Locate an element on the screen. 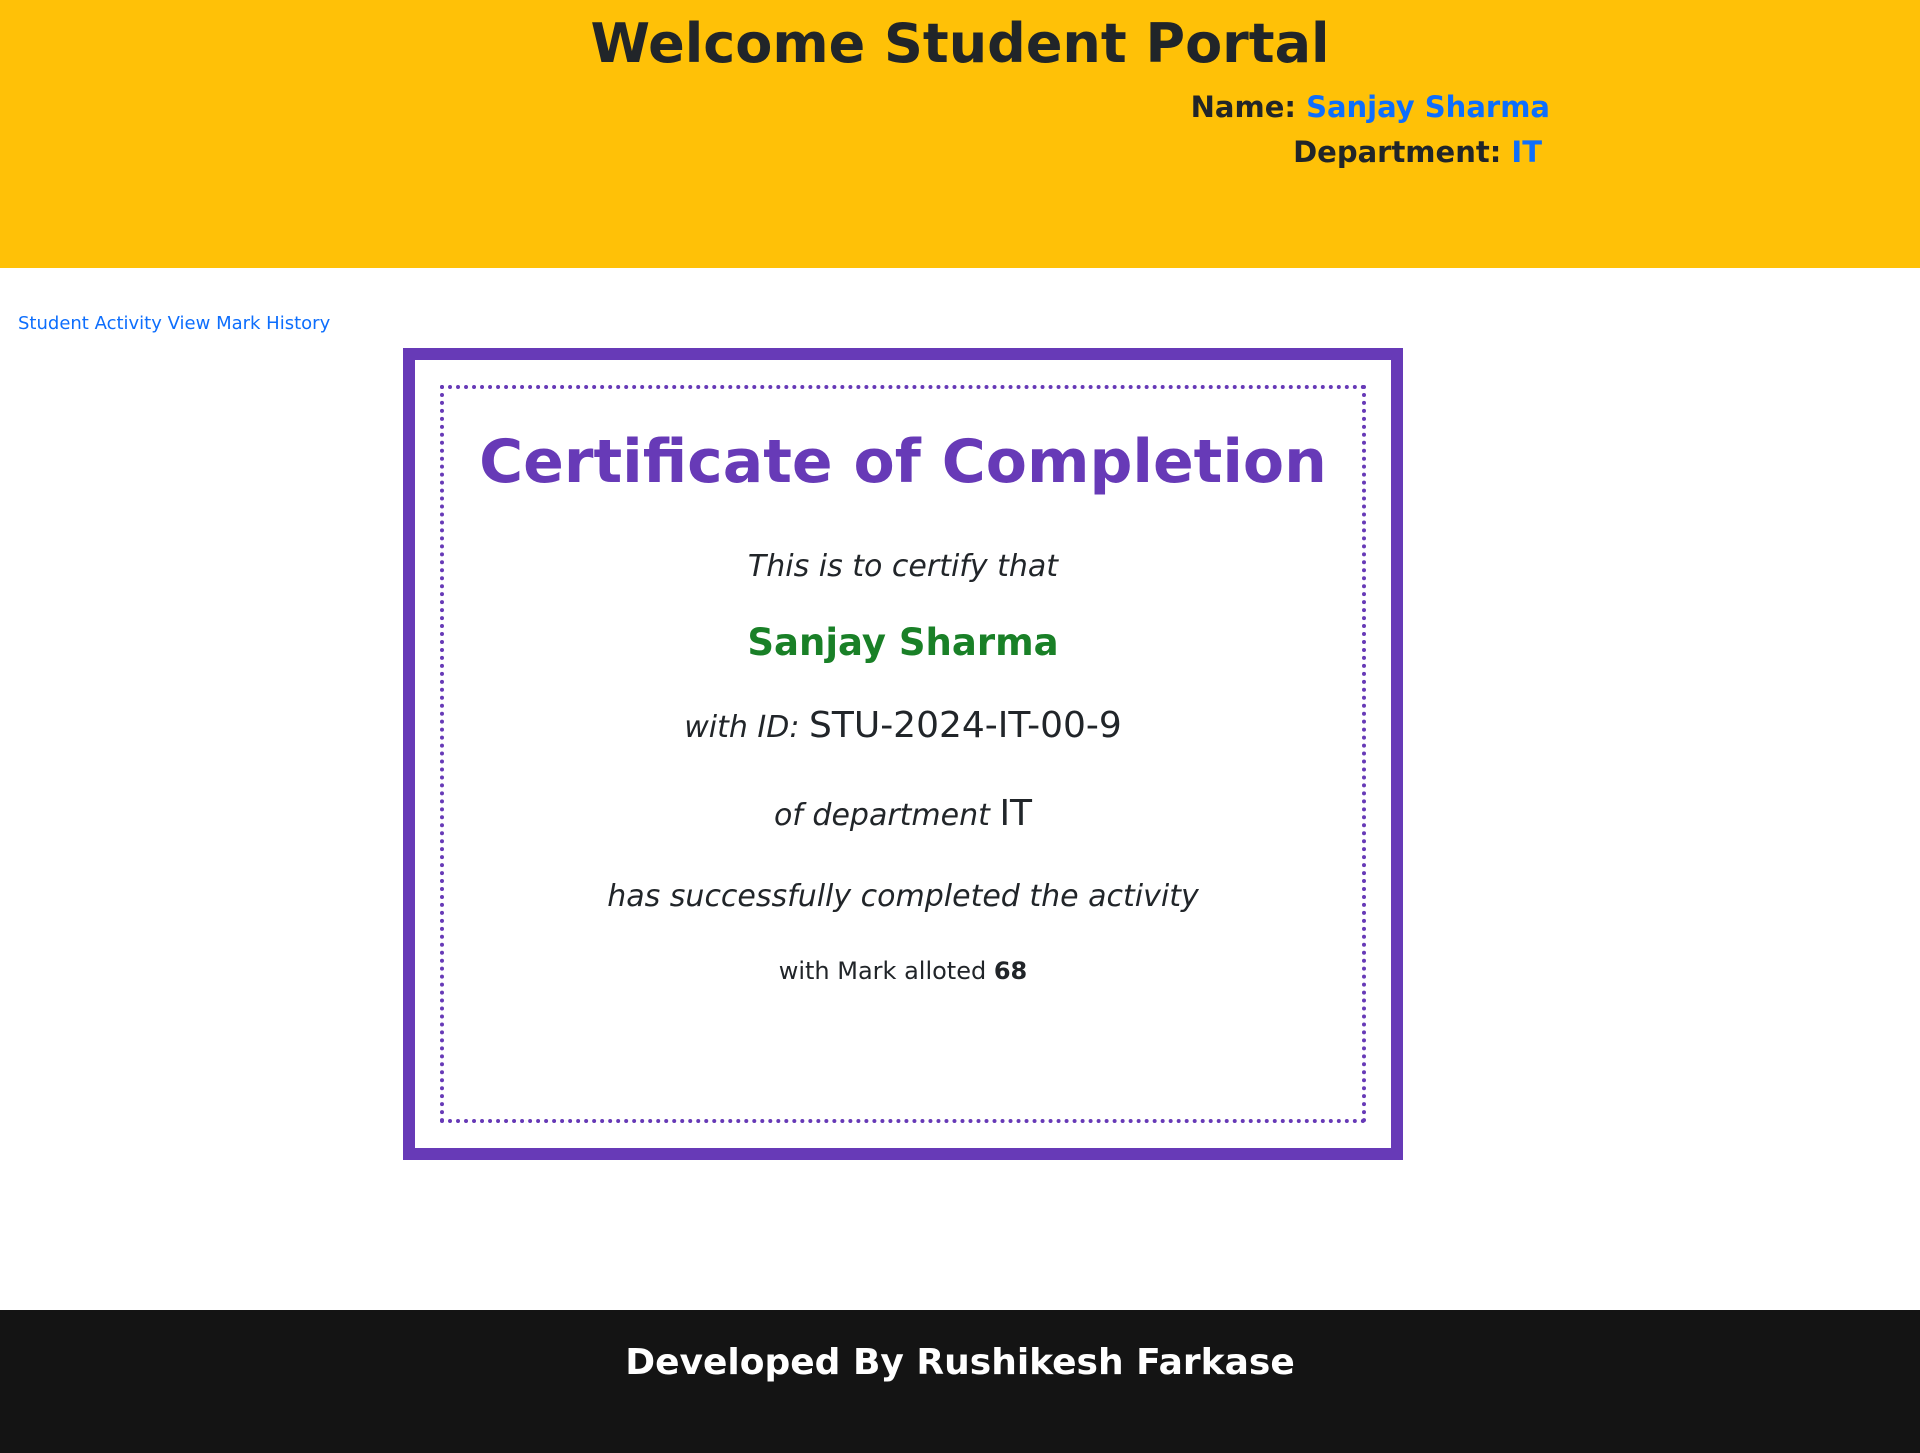 Image resolution: width=1920 pixels, height=1453 pixels. certificate-student-name: Sanjay Sharma is located at coordinates (903, 642).